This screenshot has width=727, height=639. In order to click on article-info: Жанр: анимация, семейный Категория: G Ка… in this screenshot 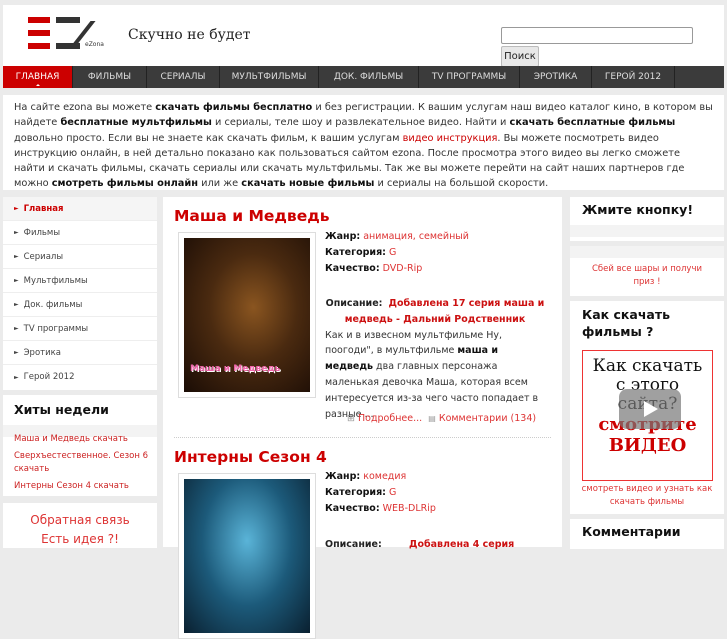, I will do `click(435, 253)`.